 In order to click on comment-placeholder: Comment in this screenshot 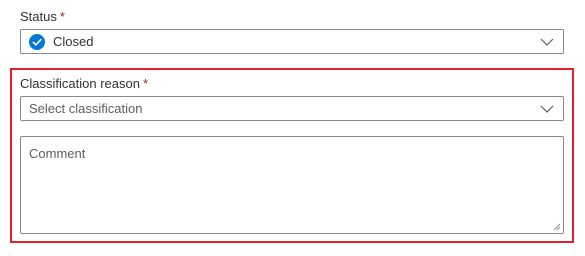, I will do `click(57, 153)`.